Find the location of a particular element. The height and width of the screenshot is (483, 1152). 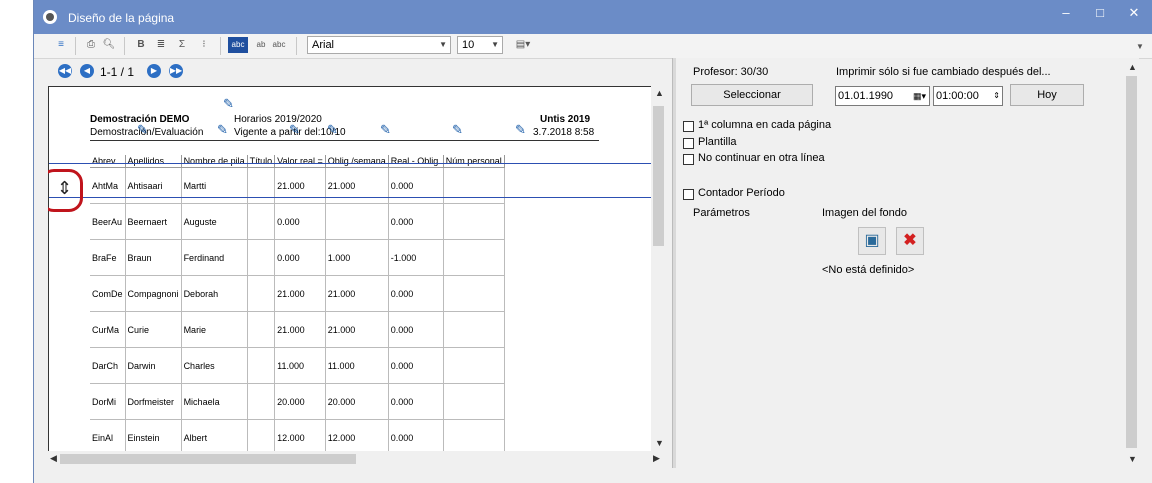

minimize-button: ‒ is located at coordinates (1066, 14).